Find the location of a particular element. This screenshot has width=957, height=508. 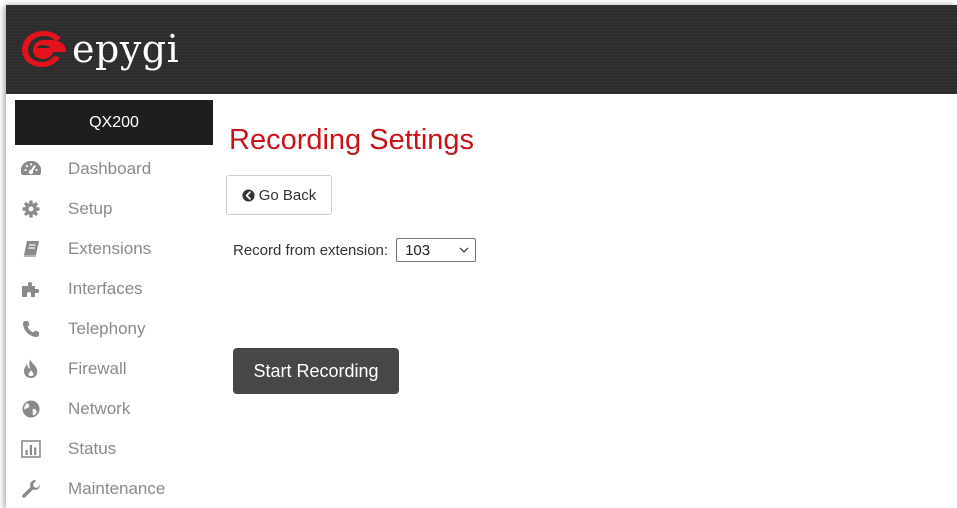

bar-chart-icon is located at coordinates (31, 449).